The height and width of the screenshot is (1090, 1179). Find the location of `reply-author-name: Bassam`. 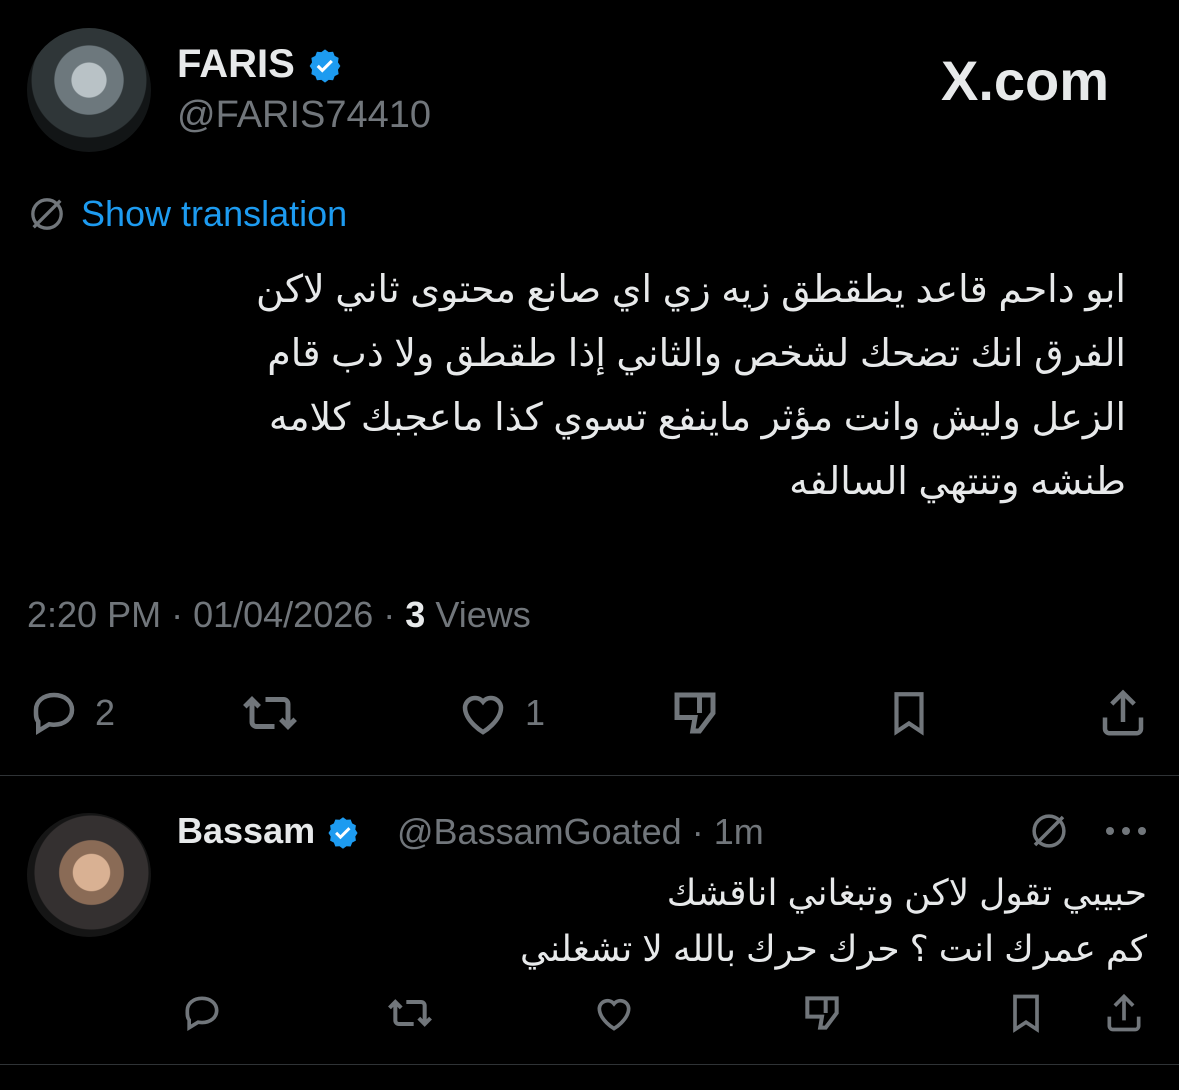

reply-author-name: Bassam is located at coordinates (269, 831).